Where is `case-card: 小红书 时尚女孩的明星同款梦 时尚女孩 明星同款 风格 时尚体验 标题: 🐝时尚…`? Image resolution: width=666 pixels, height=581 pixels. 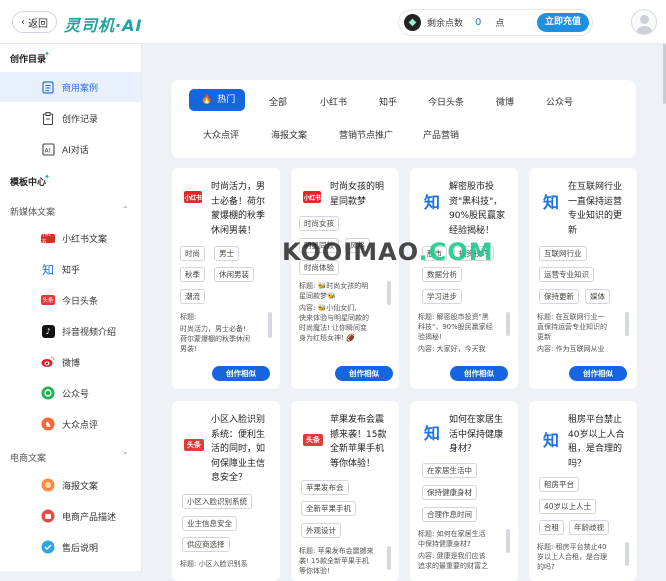 case-card: 小红书 时尚女孩的明星同款梦 时尚女孩 明星同款 风格 时尚体验 标题: 🐝时尚… is located at coordinates (345, 278).